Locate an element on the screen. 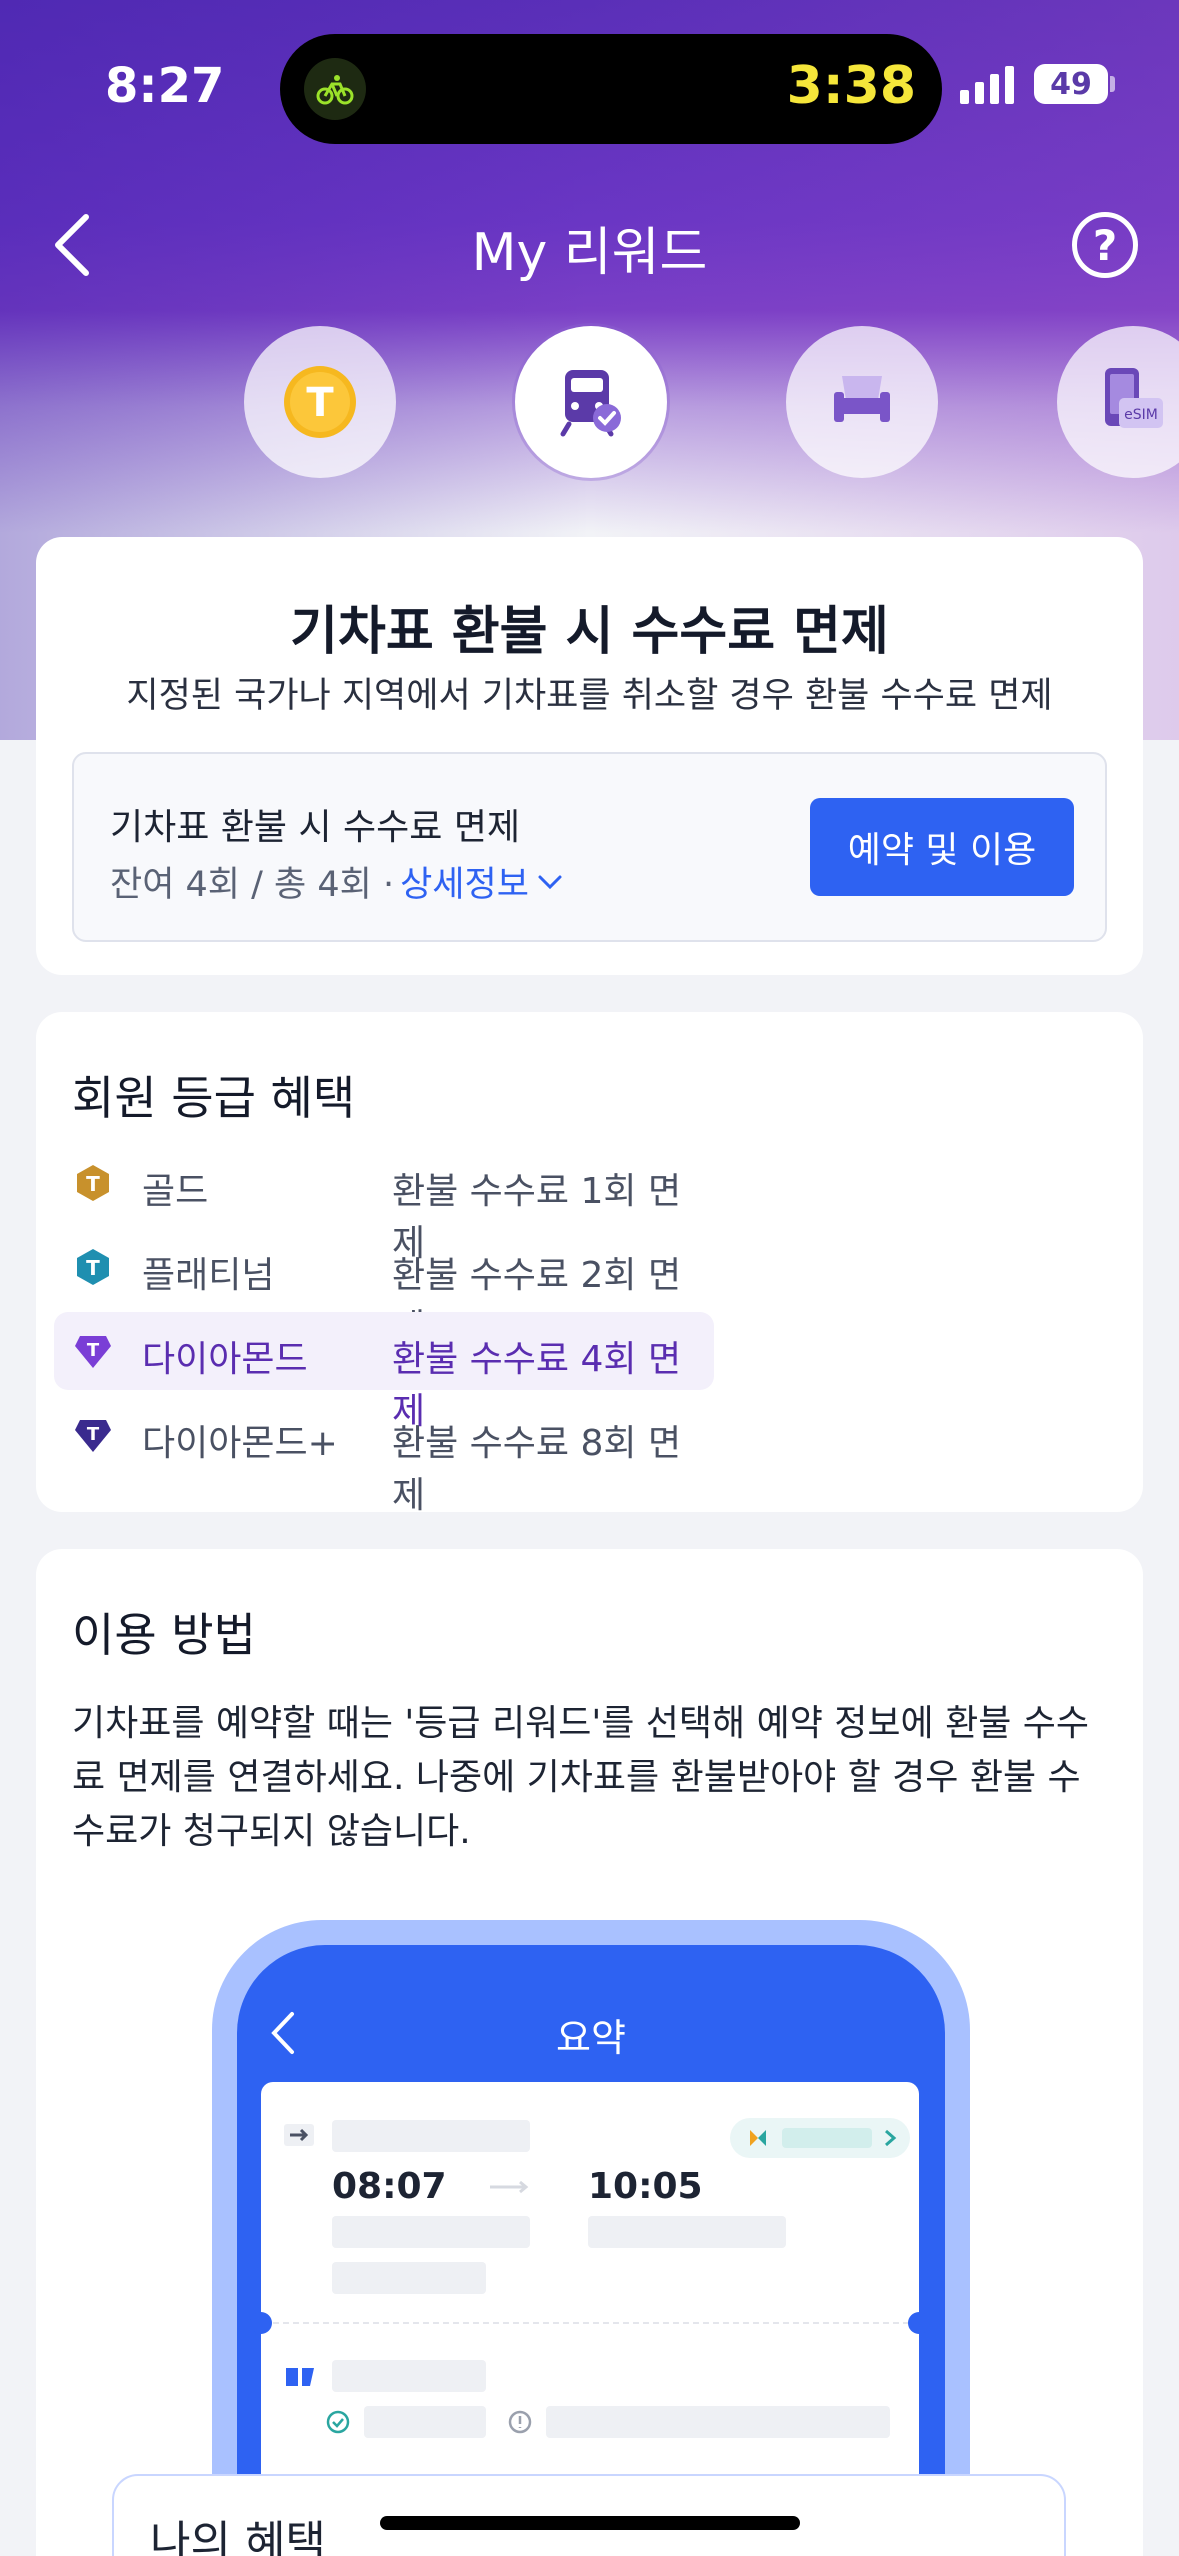  usage-meta: 잔여 4회 / 총 4회 · 상세정보 is located at coordinates (337, 881).